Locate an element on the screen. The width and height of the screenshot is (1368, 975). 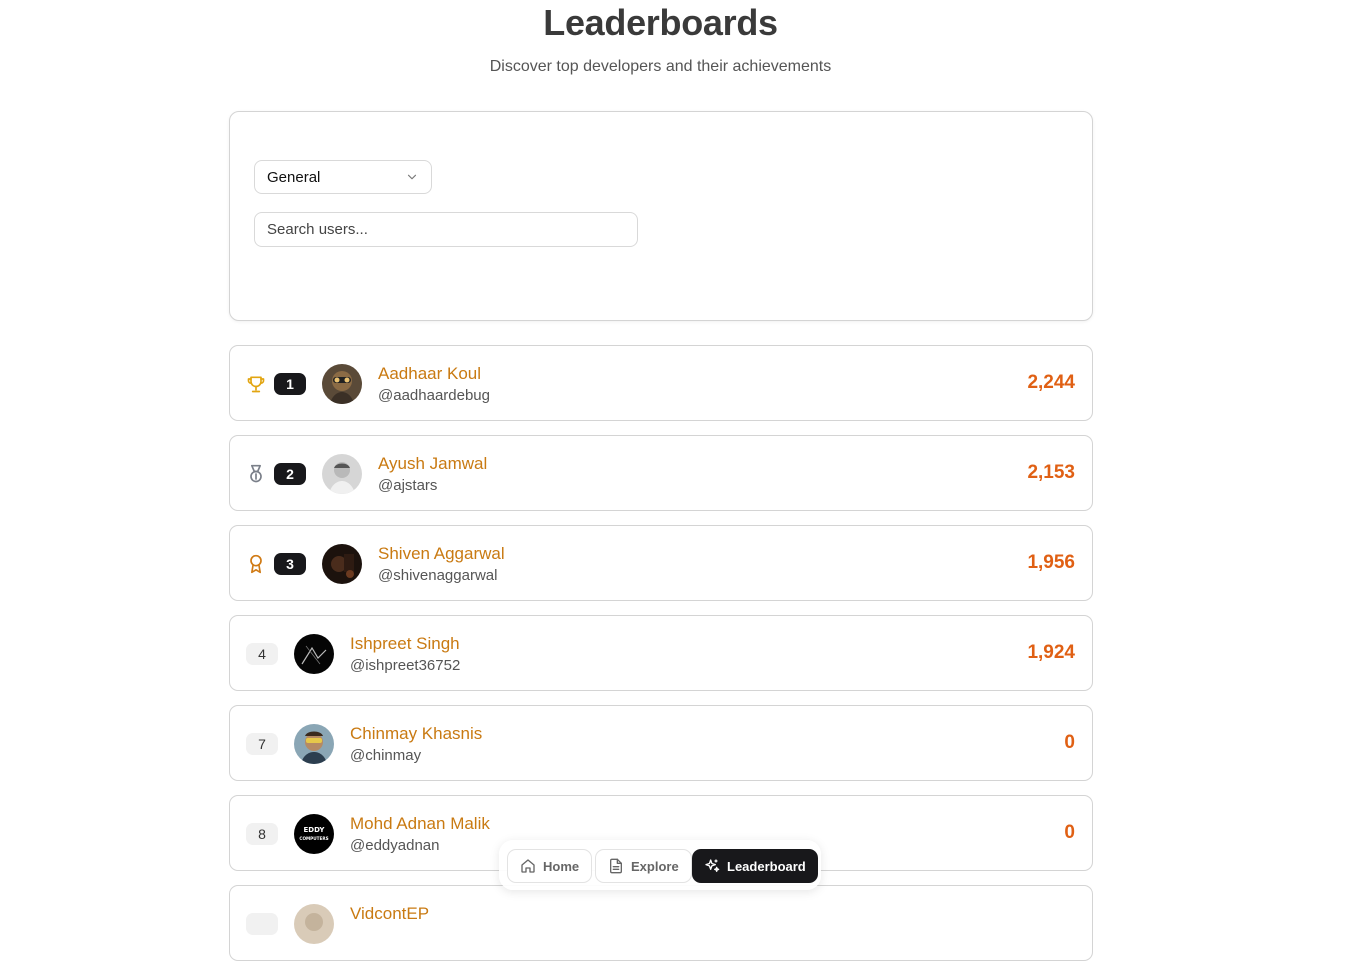
user-name: Shiven Aggarwal is located at coordinates (441, 554).